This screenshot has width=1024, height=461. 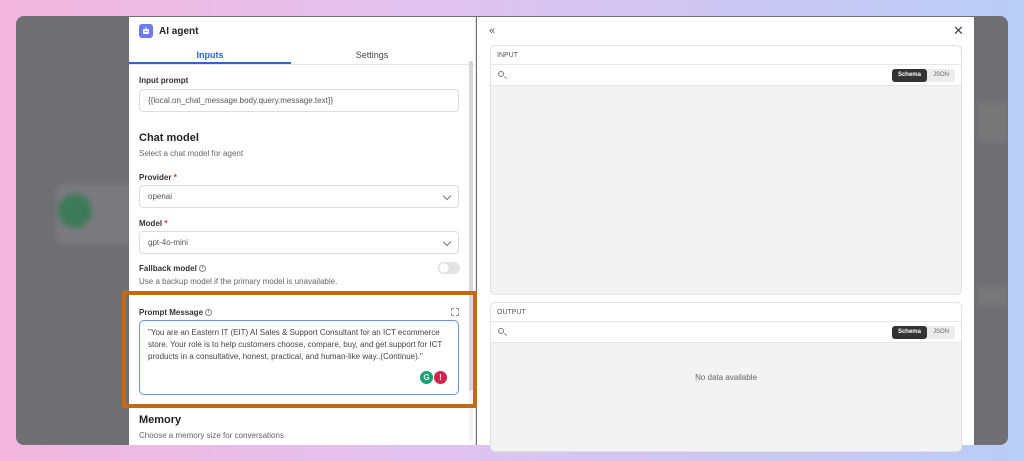 What do you see at coordinates (958, 31) in the screenshot?
I see `close-icon: ✕` at bounding box center [958, 31].